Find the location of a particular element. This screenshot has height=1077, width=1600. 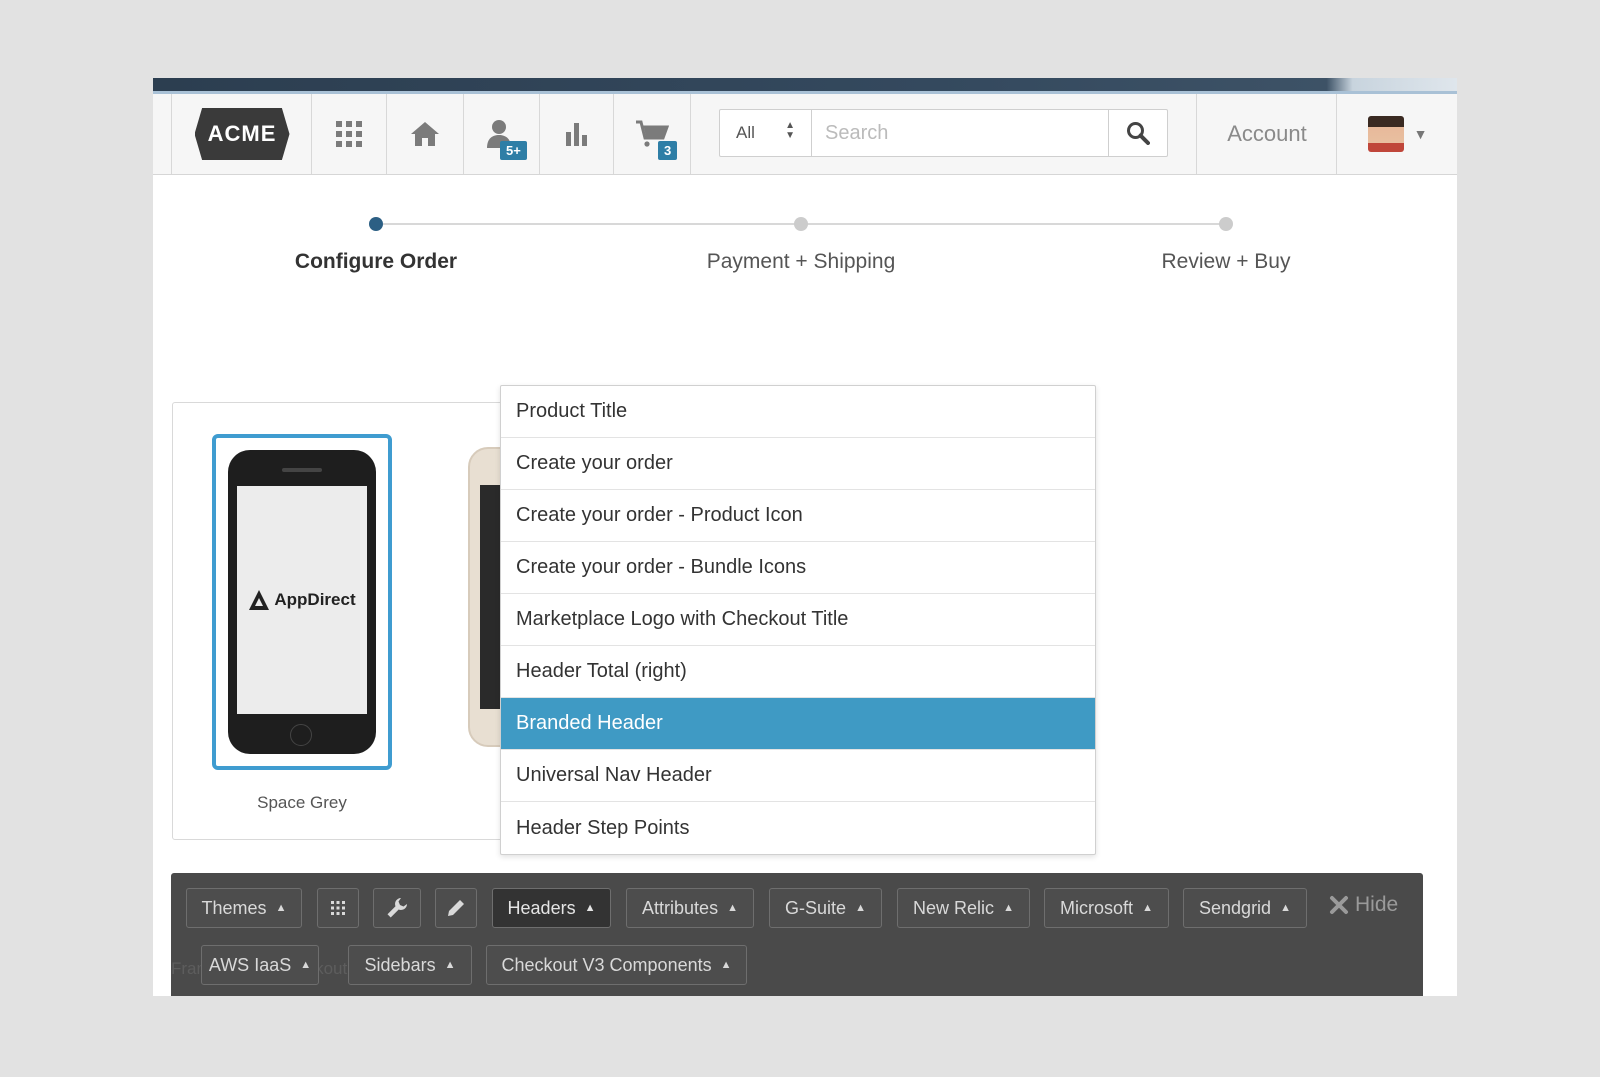

reports-button is located at coordinates (576, 134).